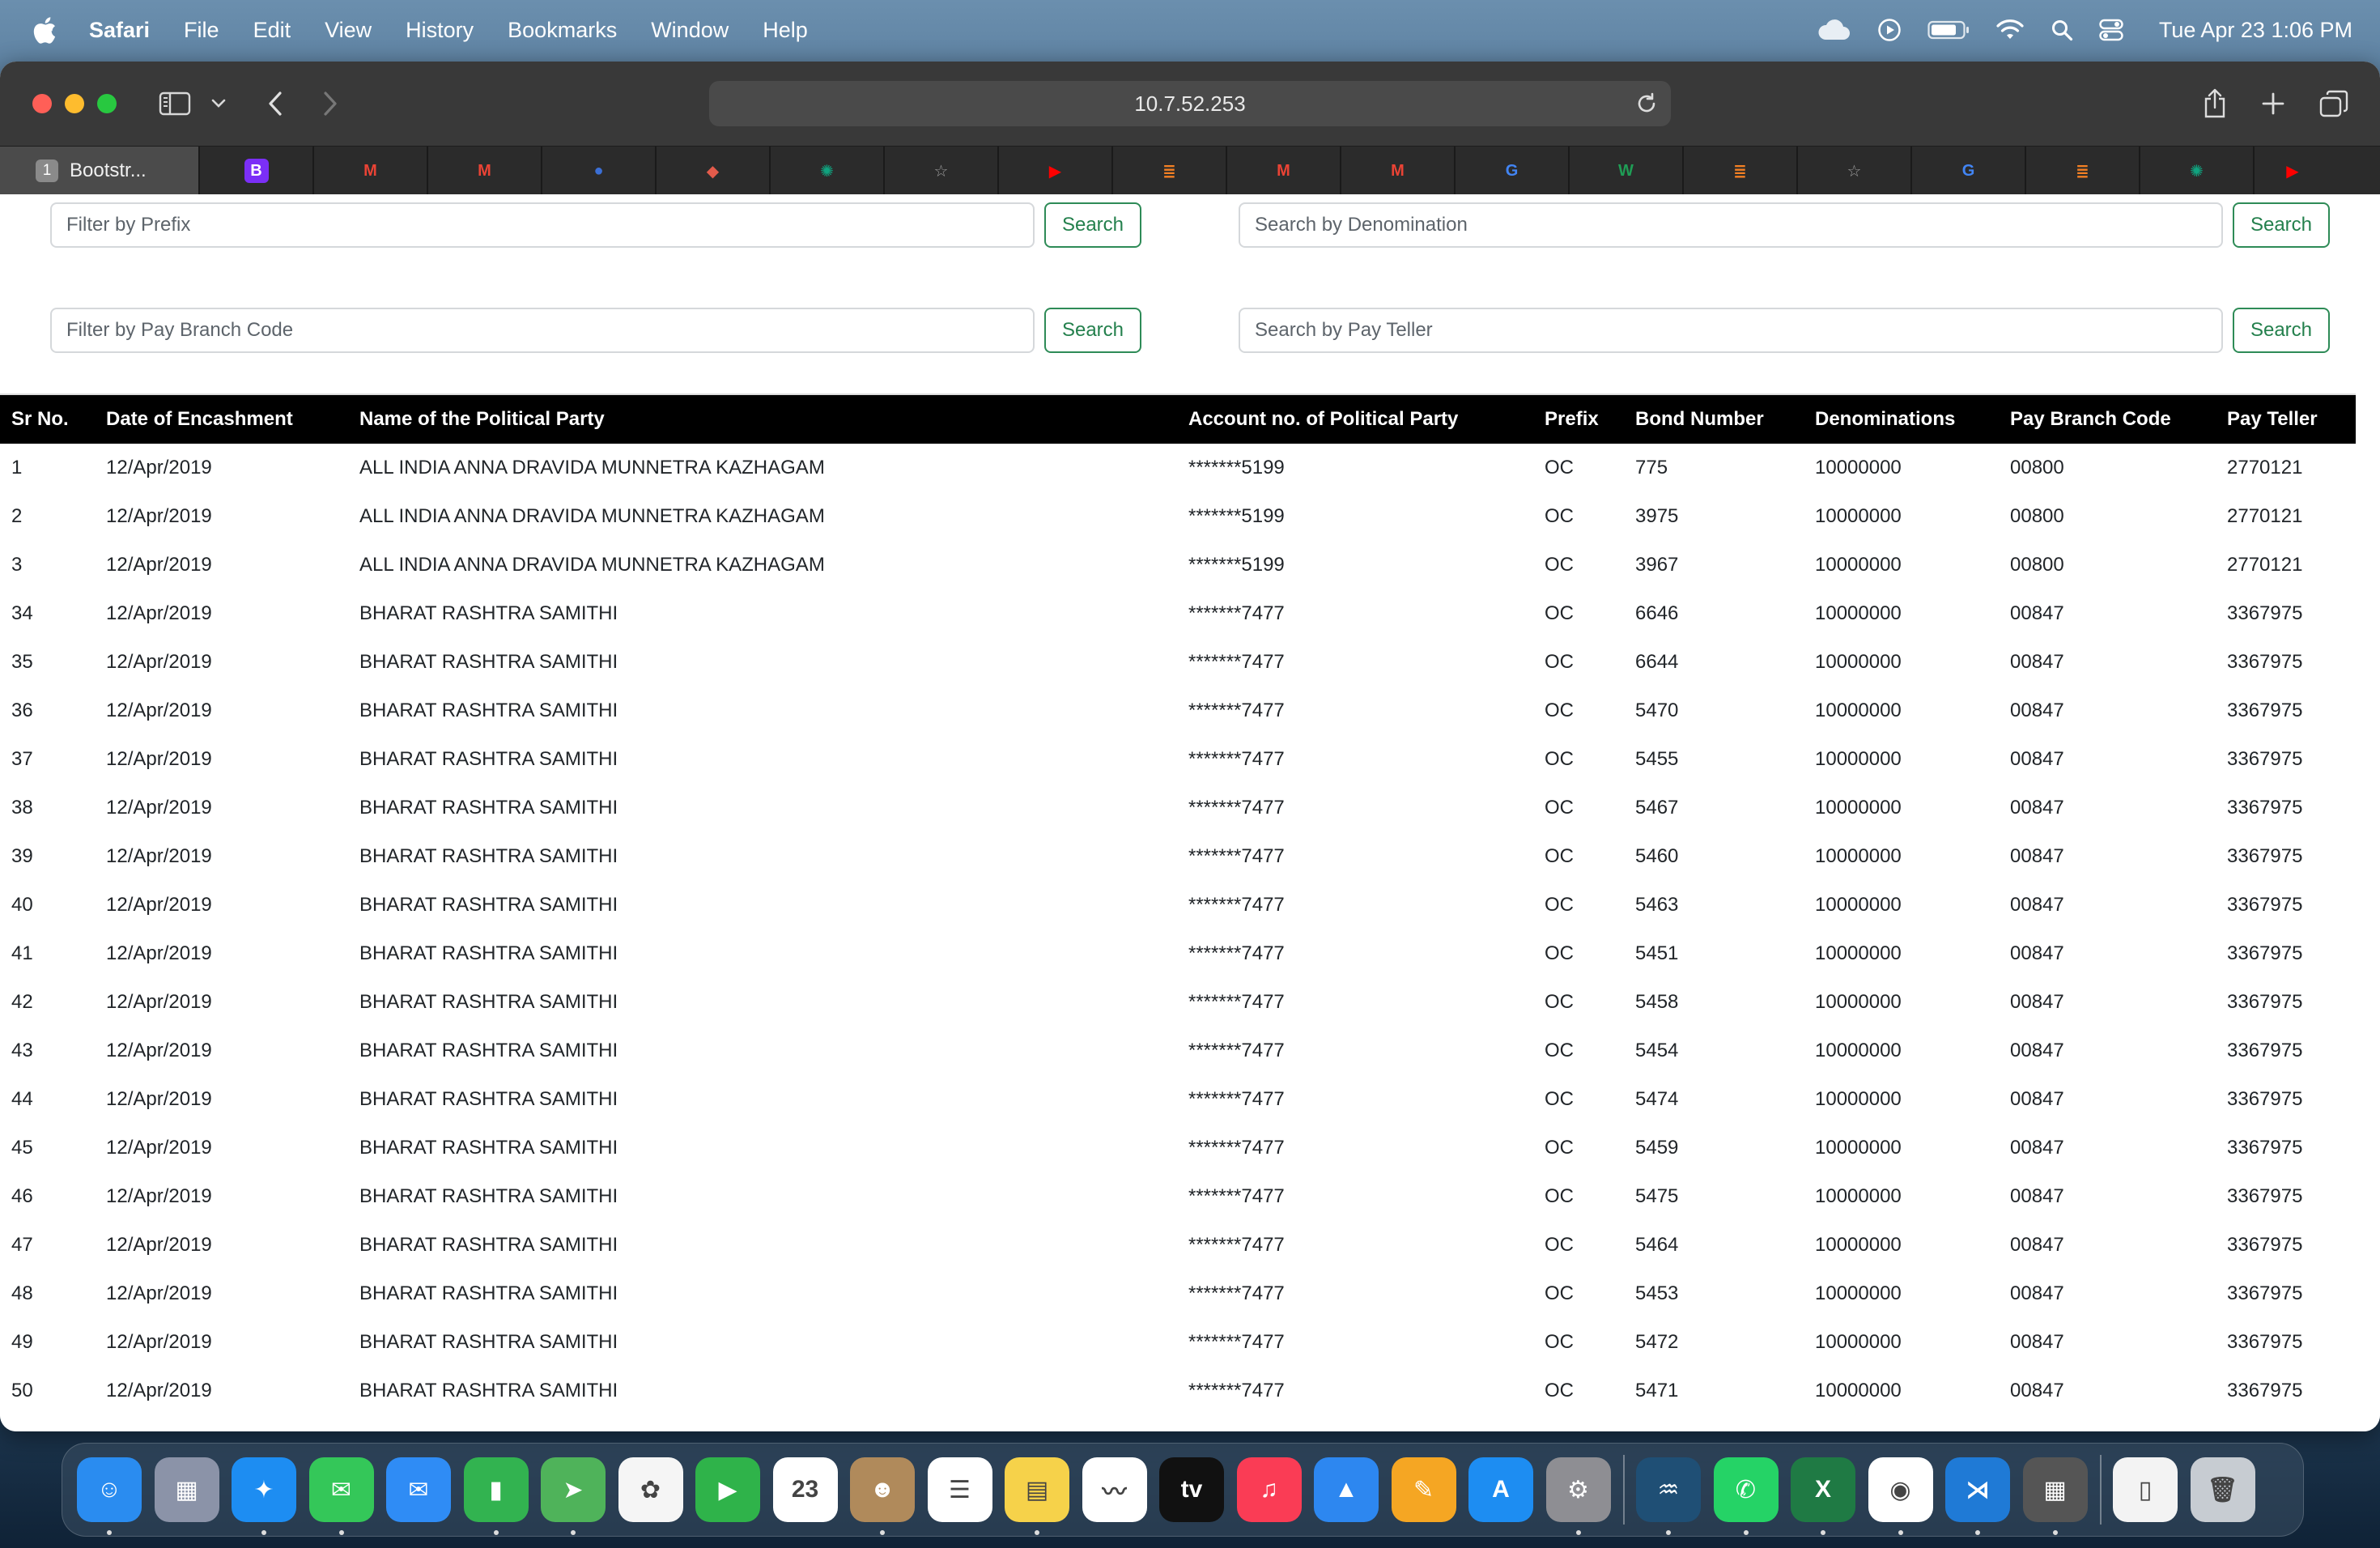 This screenshot has height=1548, width=2380. I want to click on zoom-window-button, so click(107, 104).